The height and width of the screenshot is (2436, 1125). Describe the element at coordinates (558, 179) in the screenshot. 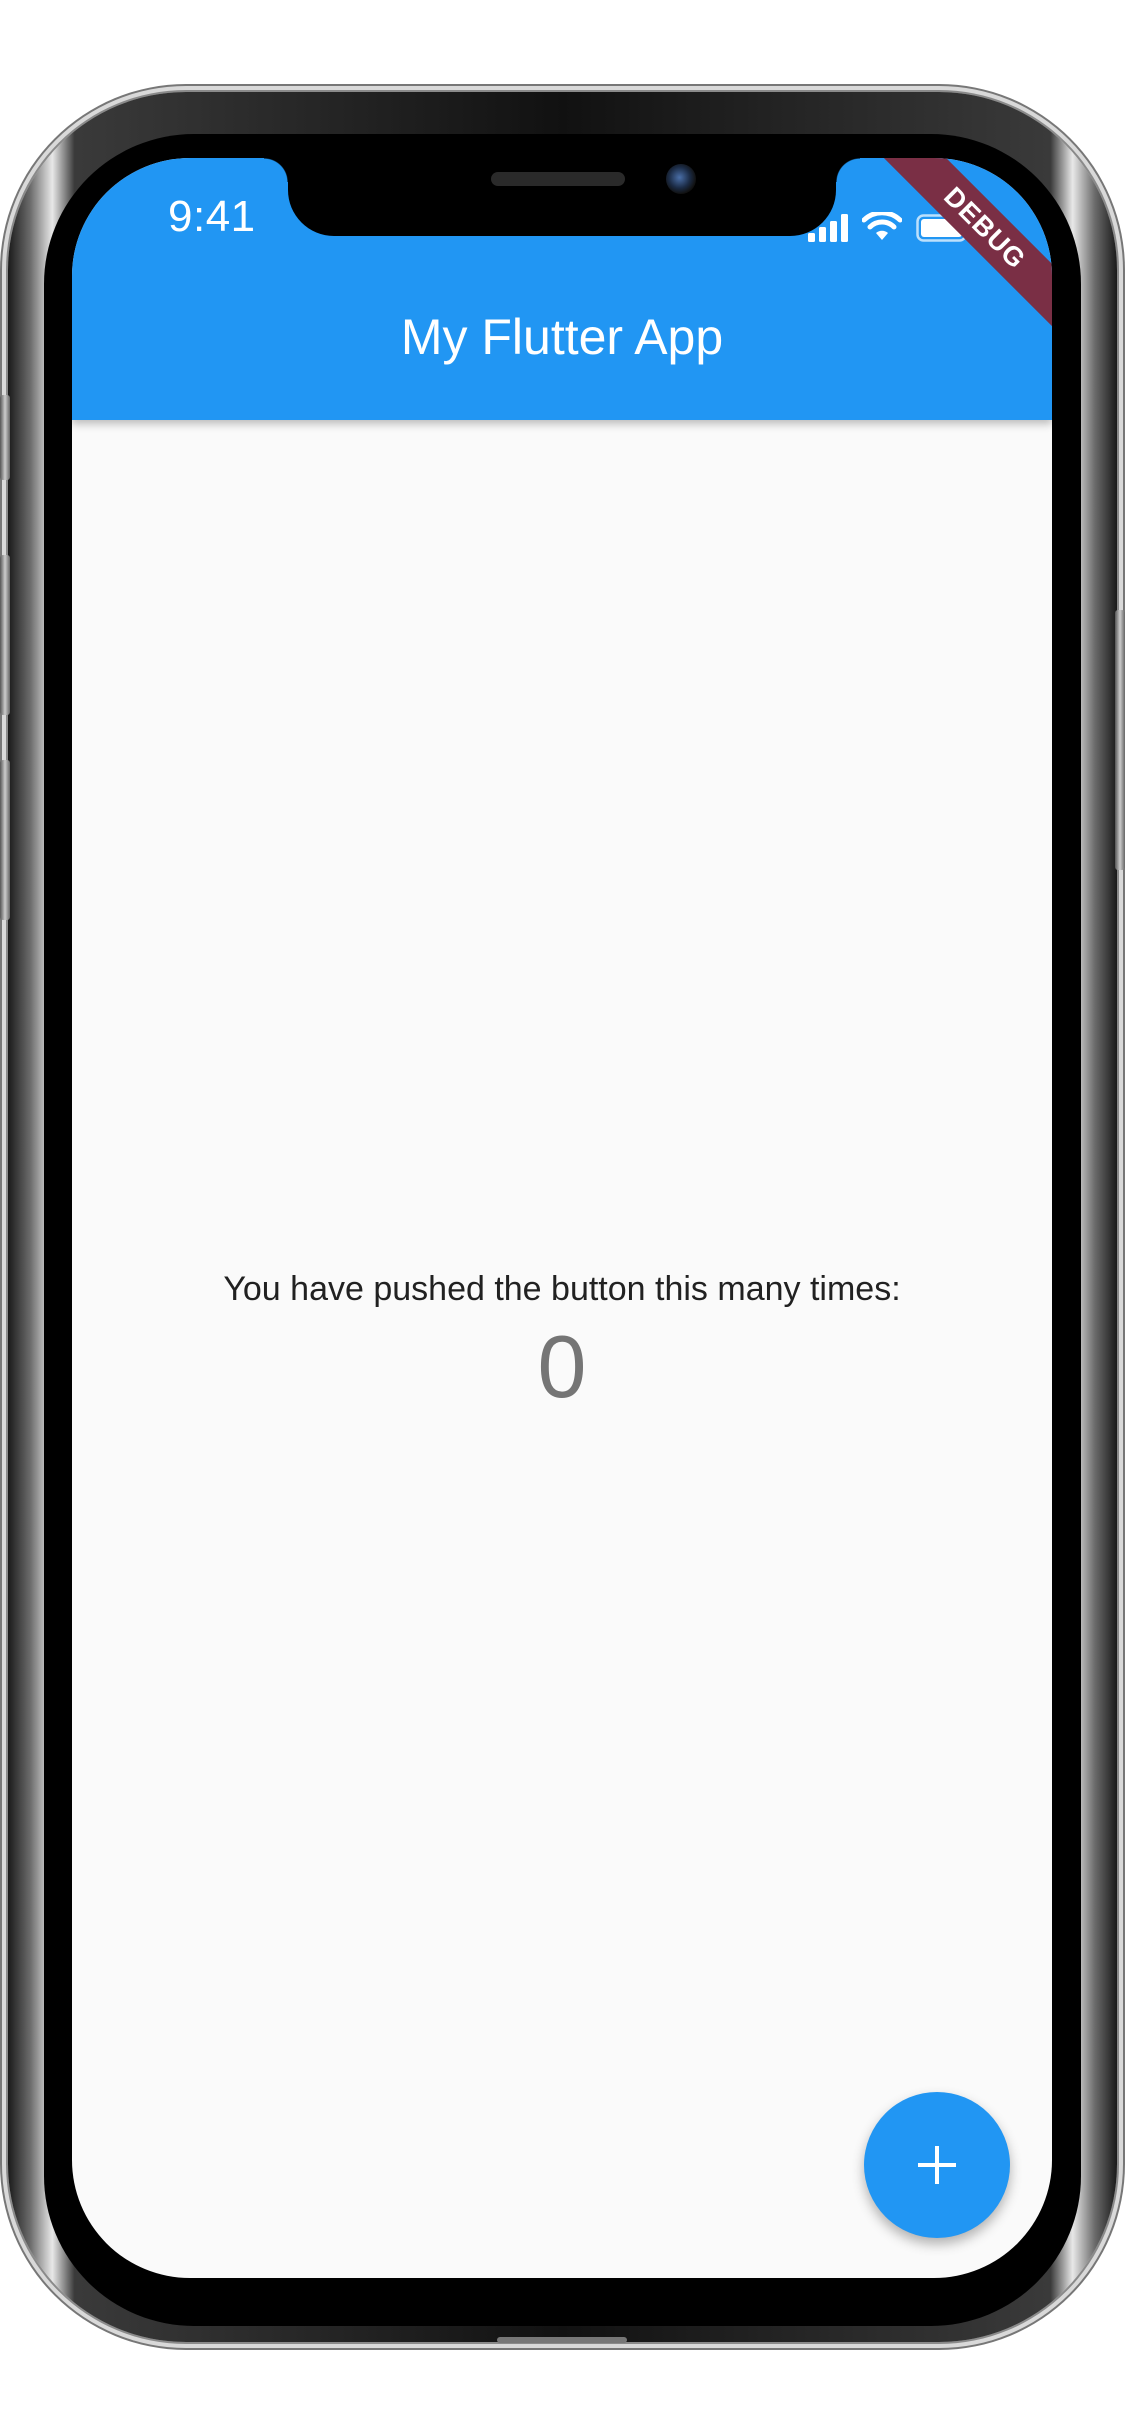

I see `speaker-grille` at that location.